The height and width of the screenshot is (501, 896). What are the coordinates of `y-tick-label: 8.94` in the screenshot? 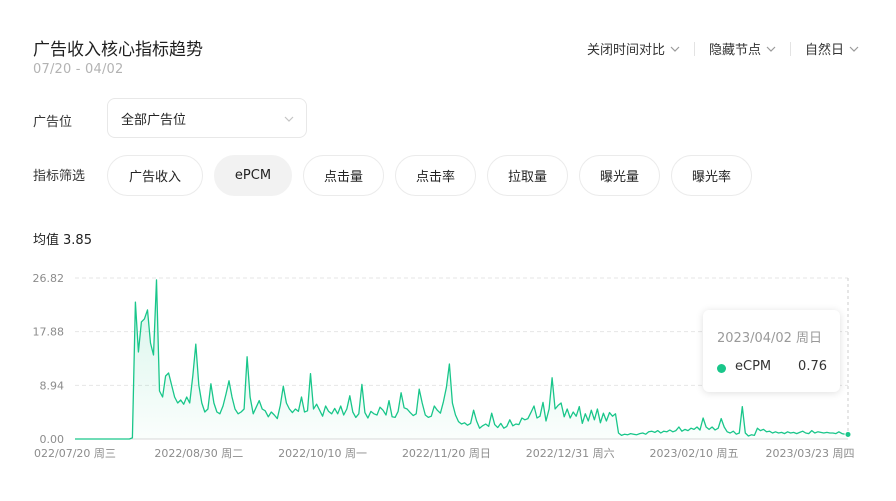 It's located at (52, 385).